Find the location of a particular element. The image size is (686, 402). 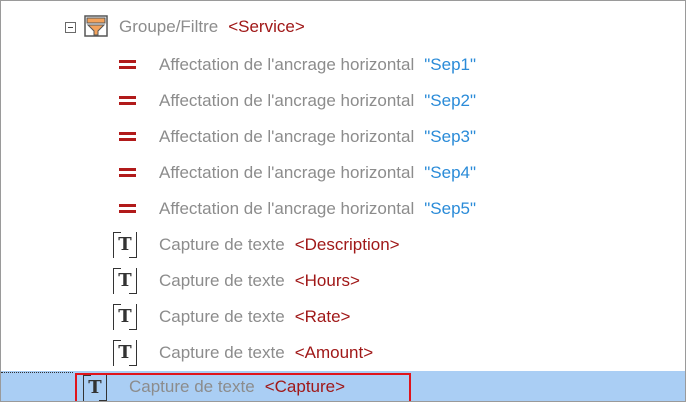

anchor-value: "Sep2" is located at coordinates (450, 100).